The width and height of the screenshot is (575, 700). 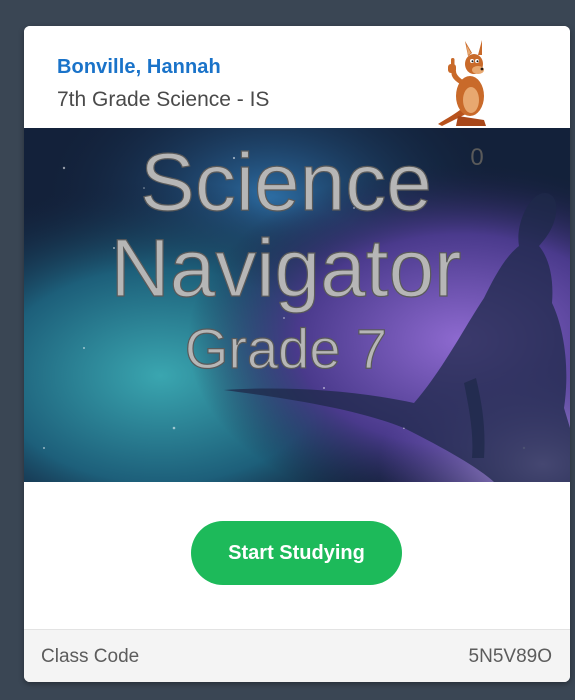 What do you see at coordinates (90, 656) in the screenshot?
I see `class-code-label: Class Code` at bounding box center [90, 656].